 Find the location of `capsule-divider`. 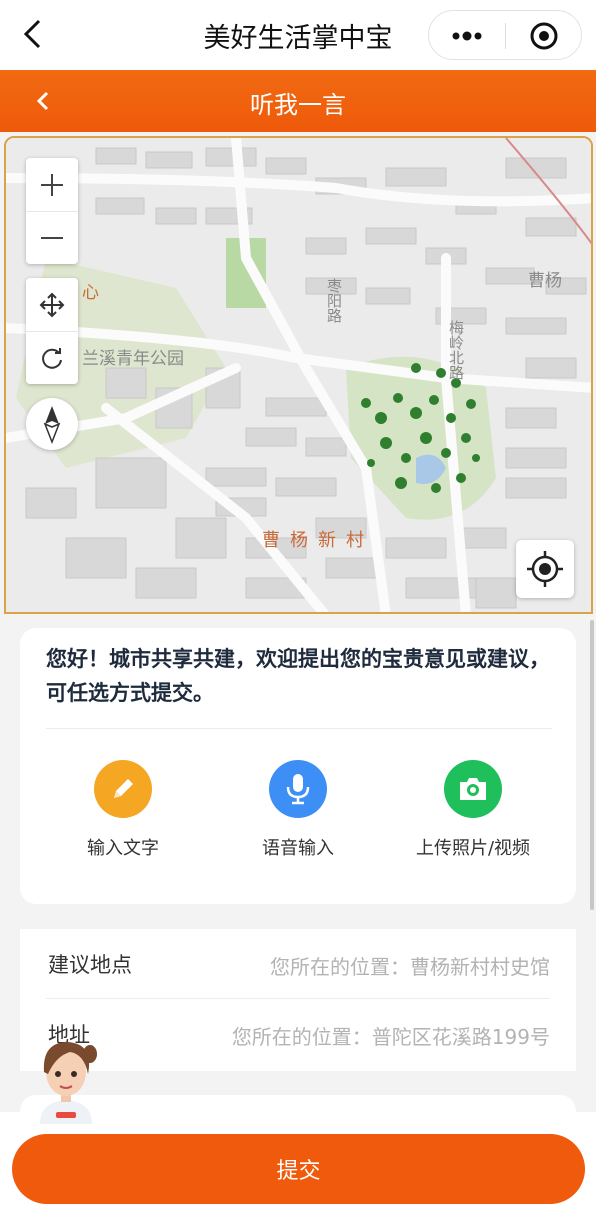

capsule-divider is located at coordinates (505, 36).